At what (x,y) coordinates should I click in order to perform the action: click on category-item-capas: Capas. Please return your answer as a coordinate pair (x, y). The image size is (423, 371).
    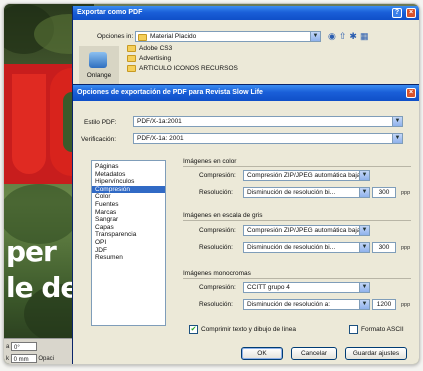
    Looking at the image, I should click on (128, 228).